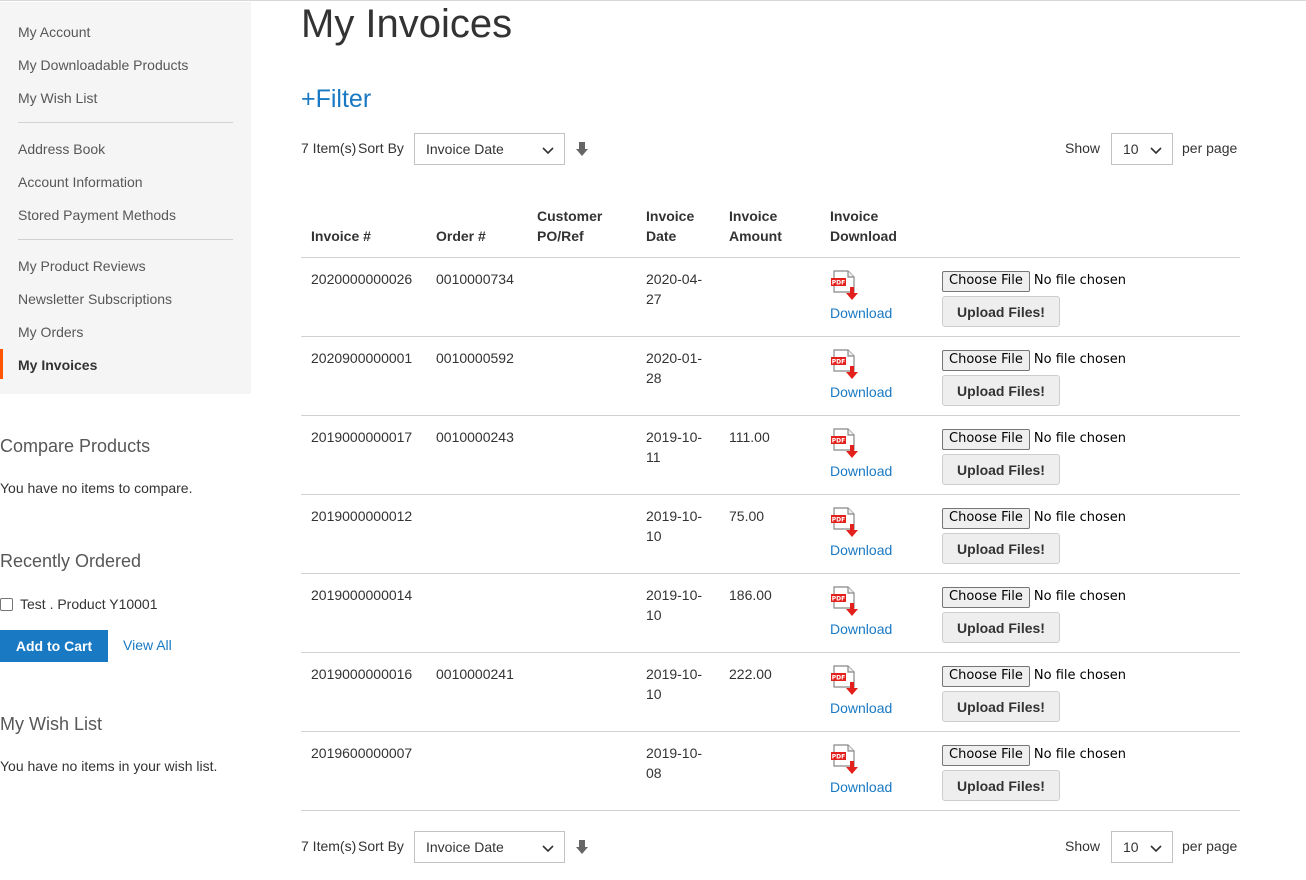 The height and width of the screenshot is (880, 1306). I want to click on header-customer-po: Customer PO/Ref, so click(581, 227).